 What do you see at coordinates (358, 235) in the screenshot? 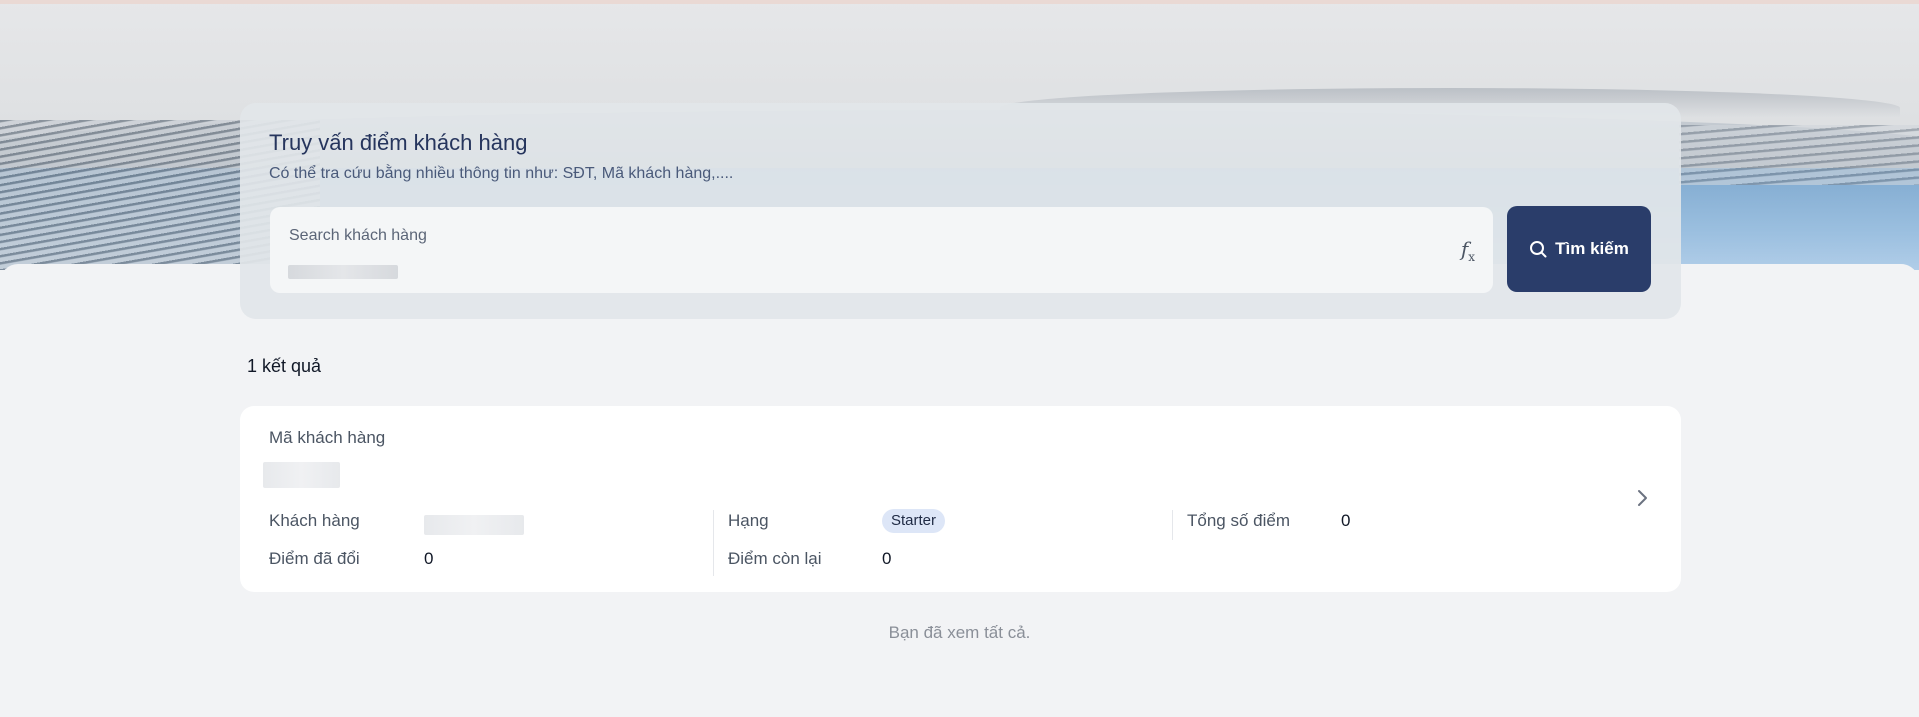
I see `search-input-placeholder: Search khách hàng` at bounding box center [358, 235].